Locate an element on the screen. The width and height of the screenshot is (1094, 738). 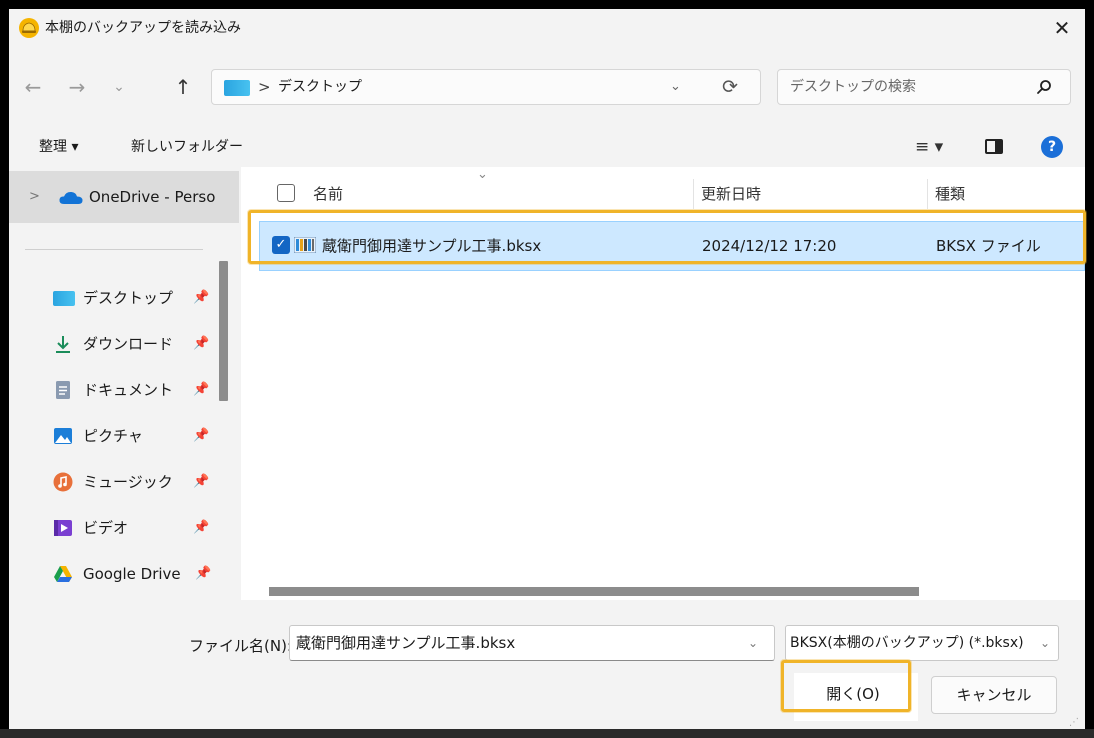
help-icon: ? is located at coordinates (1052, 147).